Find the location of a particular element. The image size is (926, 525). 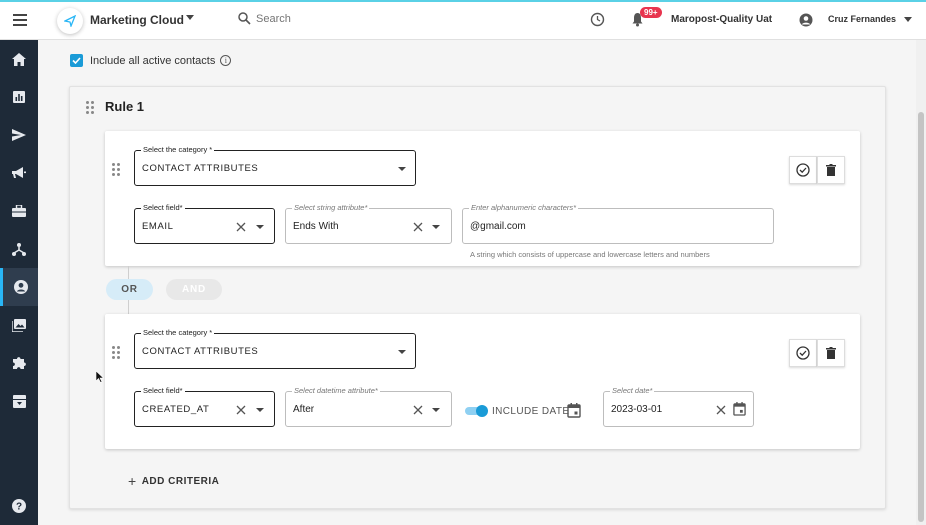

criteria-1-delete-button is located at coordinates (831, 170).